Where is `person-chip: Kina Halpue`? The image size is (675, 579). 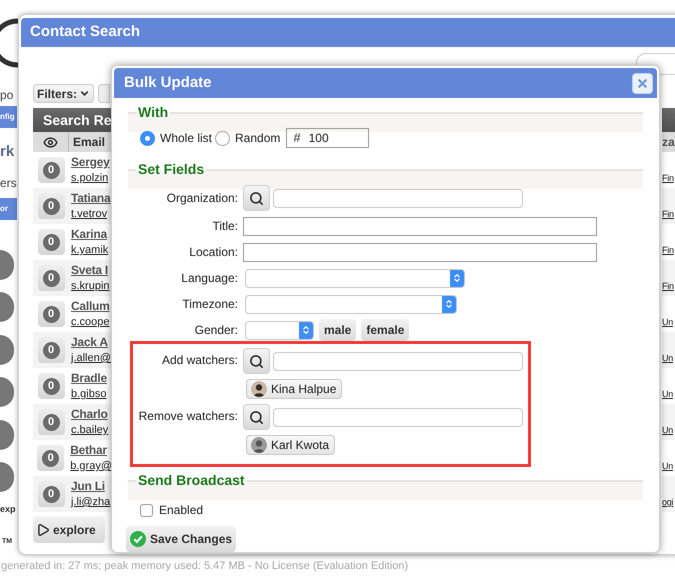
person-chip: Kina Halpue is located at coordinates (294, 389).